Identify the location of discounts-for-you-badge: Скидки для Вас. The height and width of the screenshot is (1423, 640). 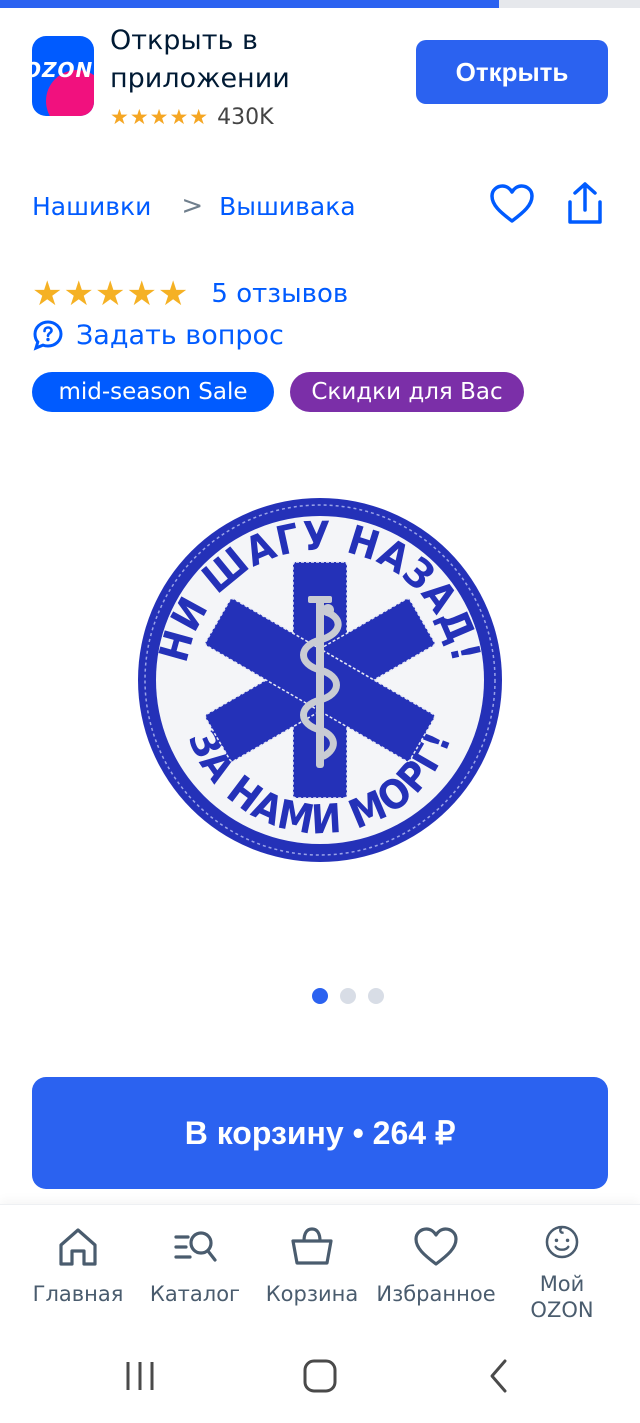
(407, 392).